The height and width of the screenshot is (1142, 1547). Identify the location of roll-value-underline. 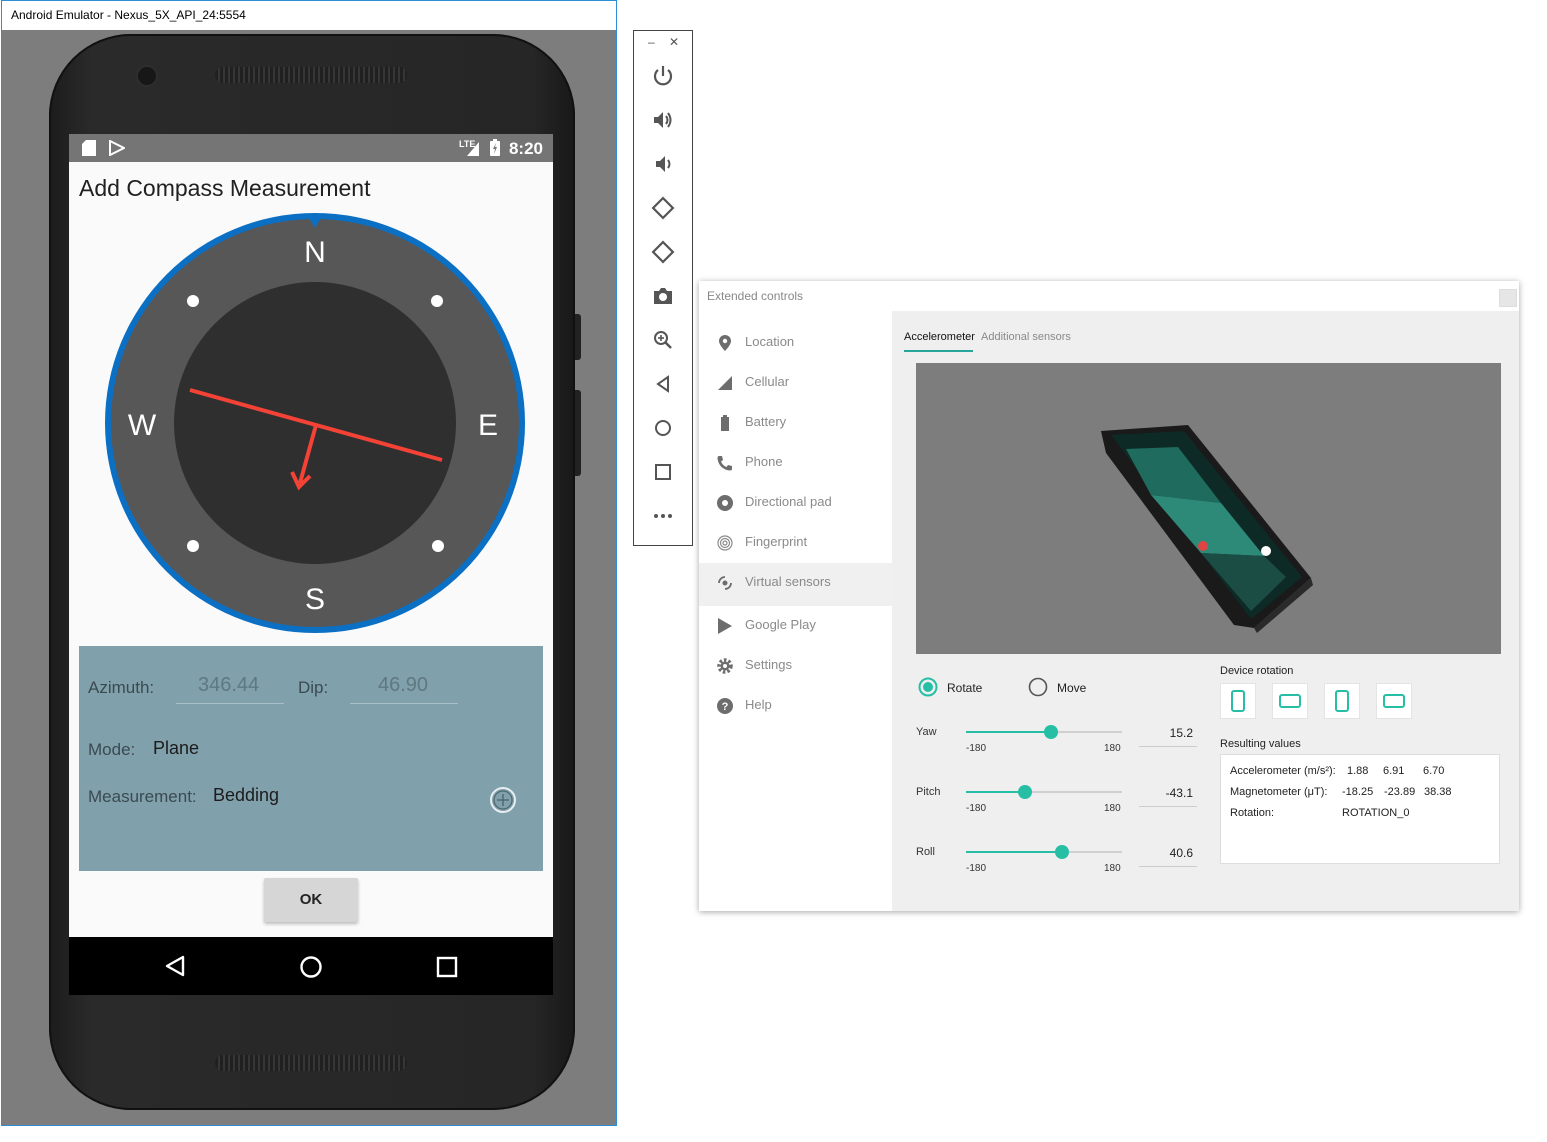
(1168, 866).